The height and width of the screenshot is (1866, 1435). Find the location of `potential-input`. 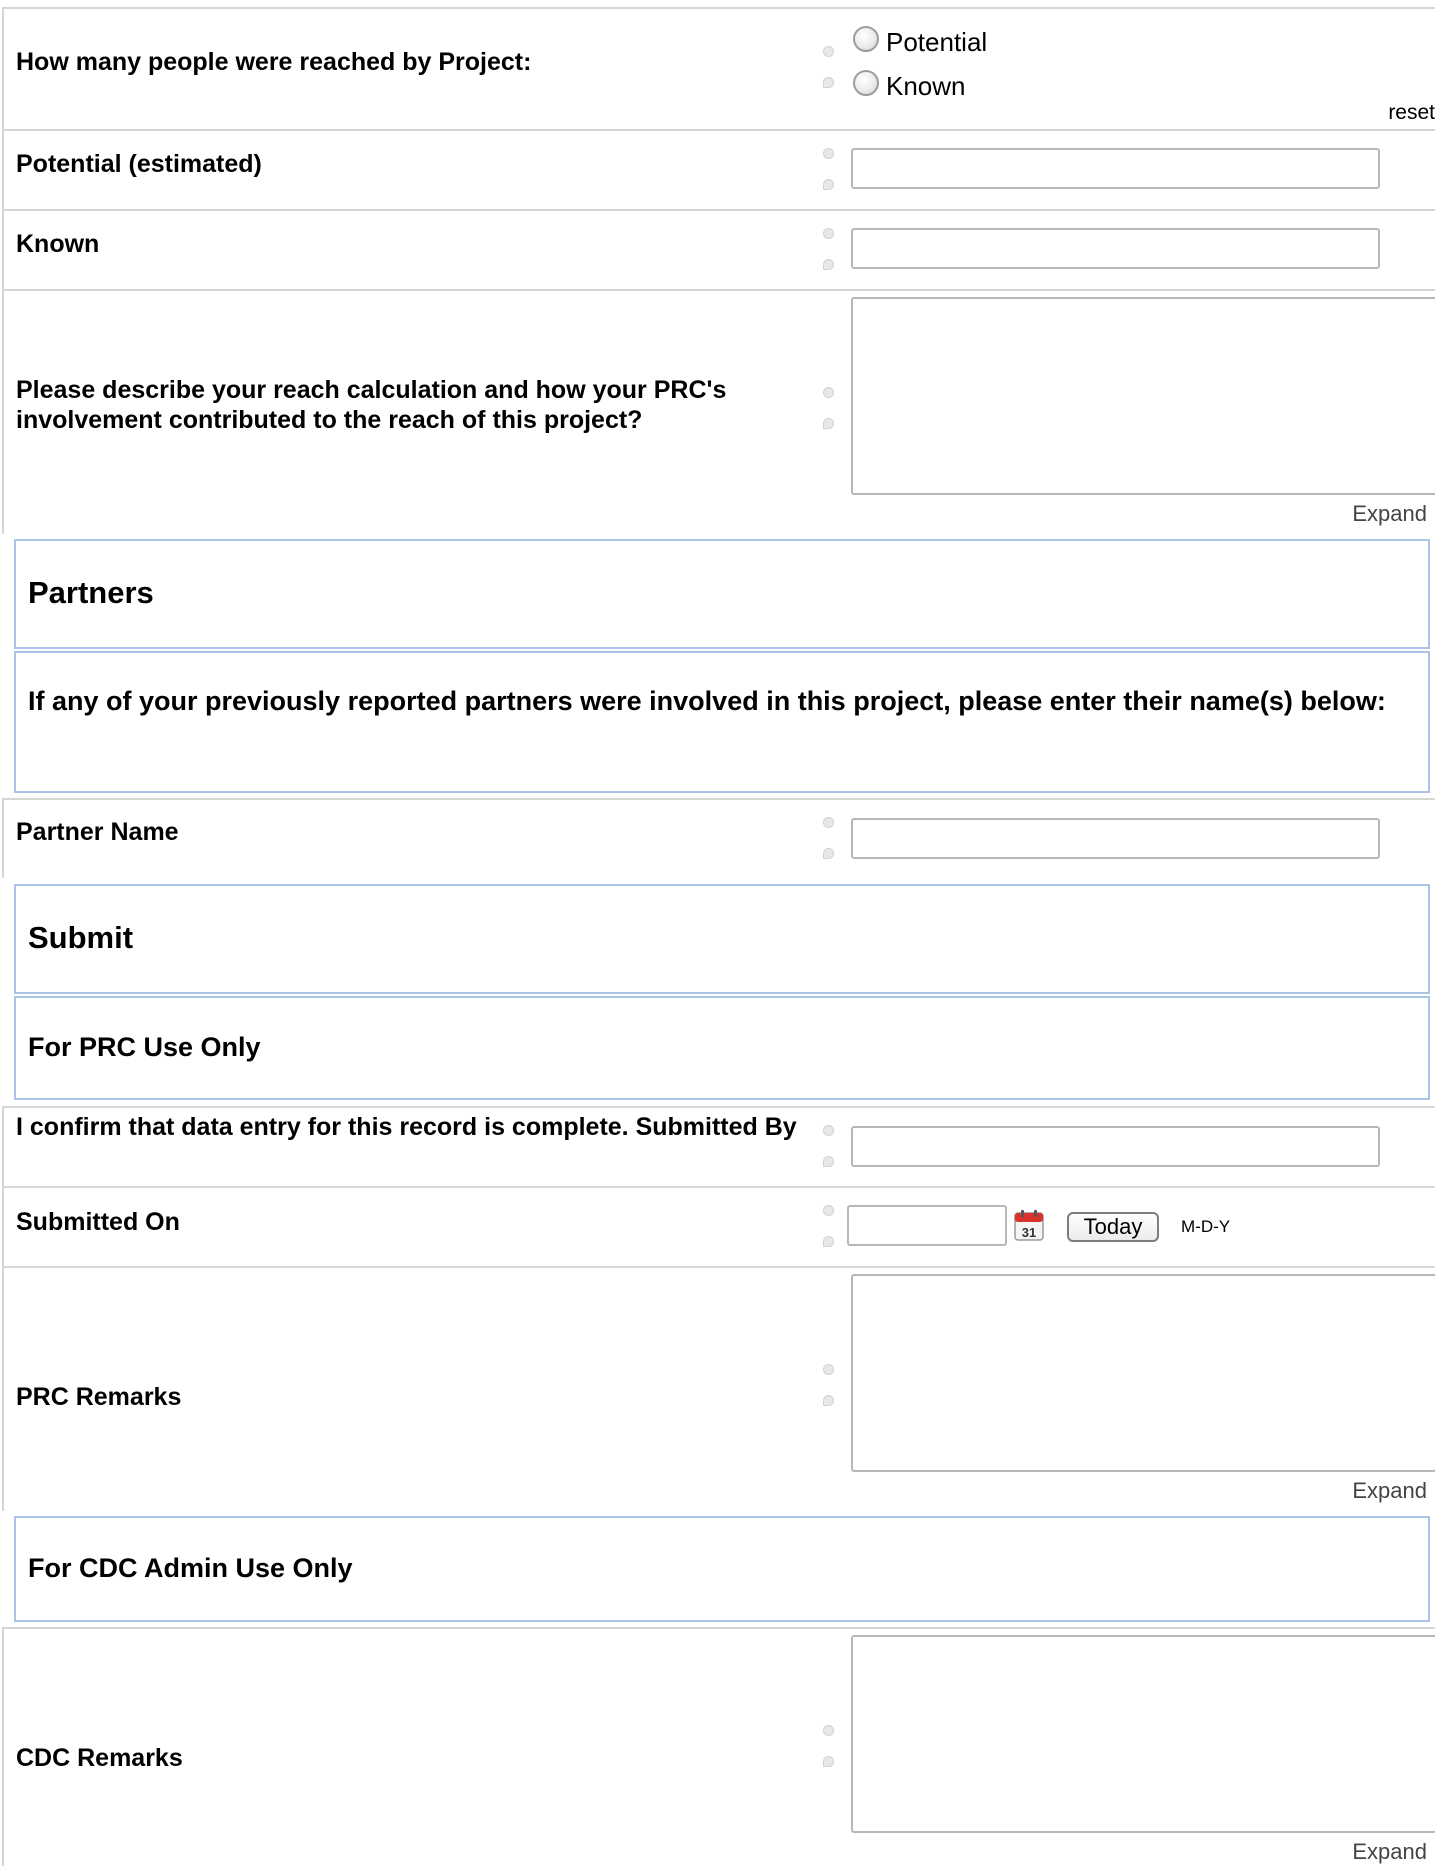

potential-input is located at coordinates (1115, 168).